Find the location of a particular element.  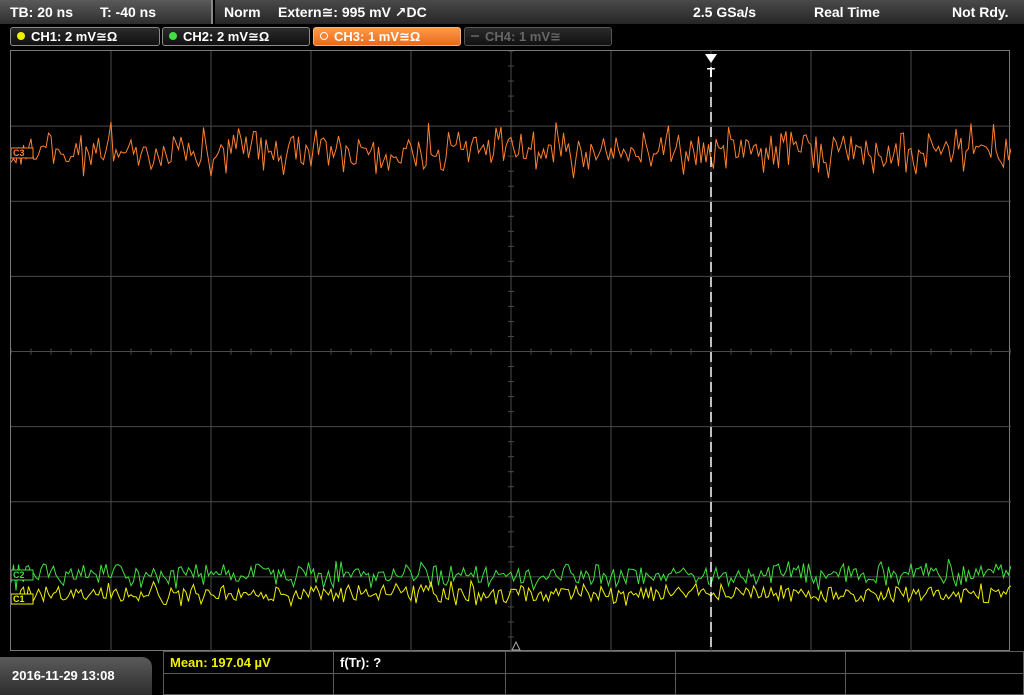

channel-2-marker-label: C2 is located at coordinates (19, 575).